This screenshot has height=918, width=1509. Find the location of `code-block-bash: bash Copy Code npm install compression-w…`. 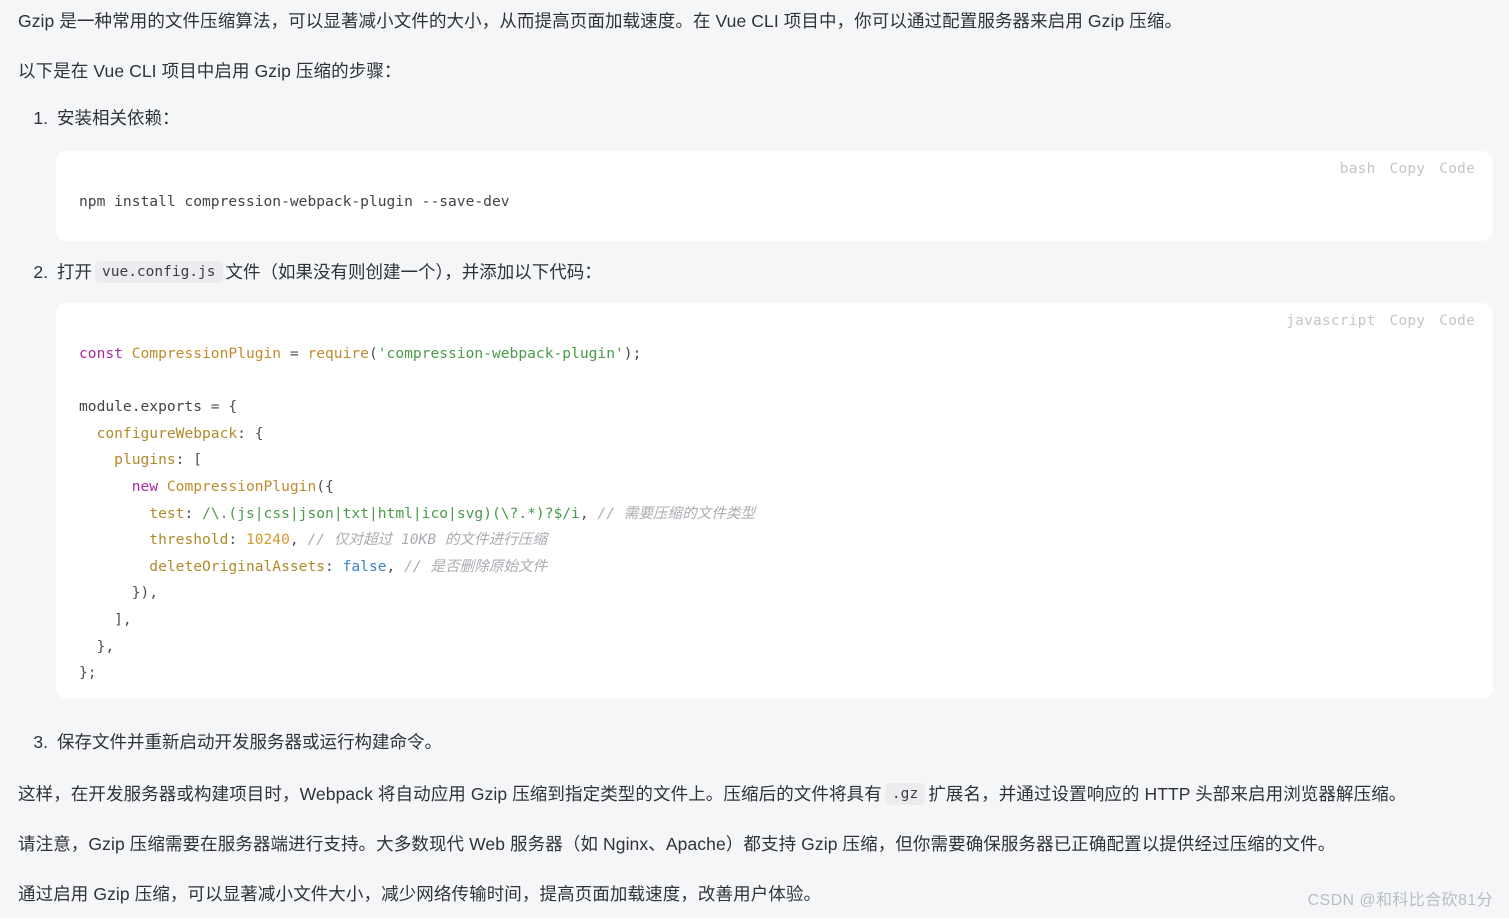

code-block-bash: bash Copy Code npm install compression-w… is located at coordinates (774, 196).